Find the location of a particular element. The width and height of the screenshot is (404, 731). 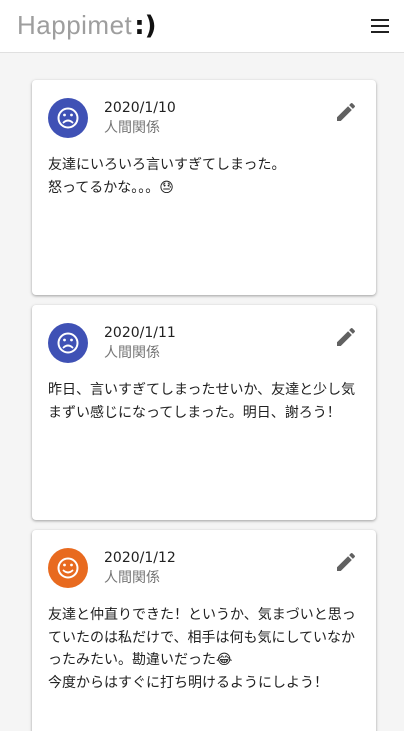

brand-emoticon: :) is located at coordinates (145, 26).